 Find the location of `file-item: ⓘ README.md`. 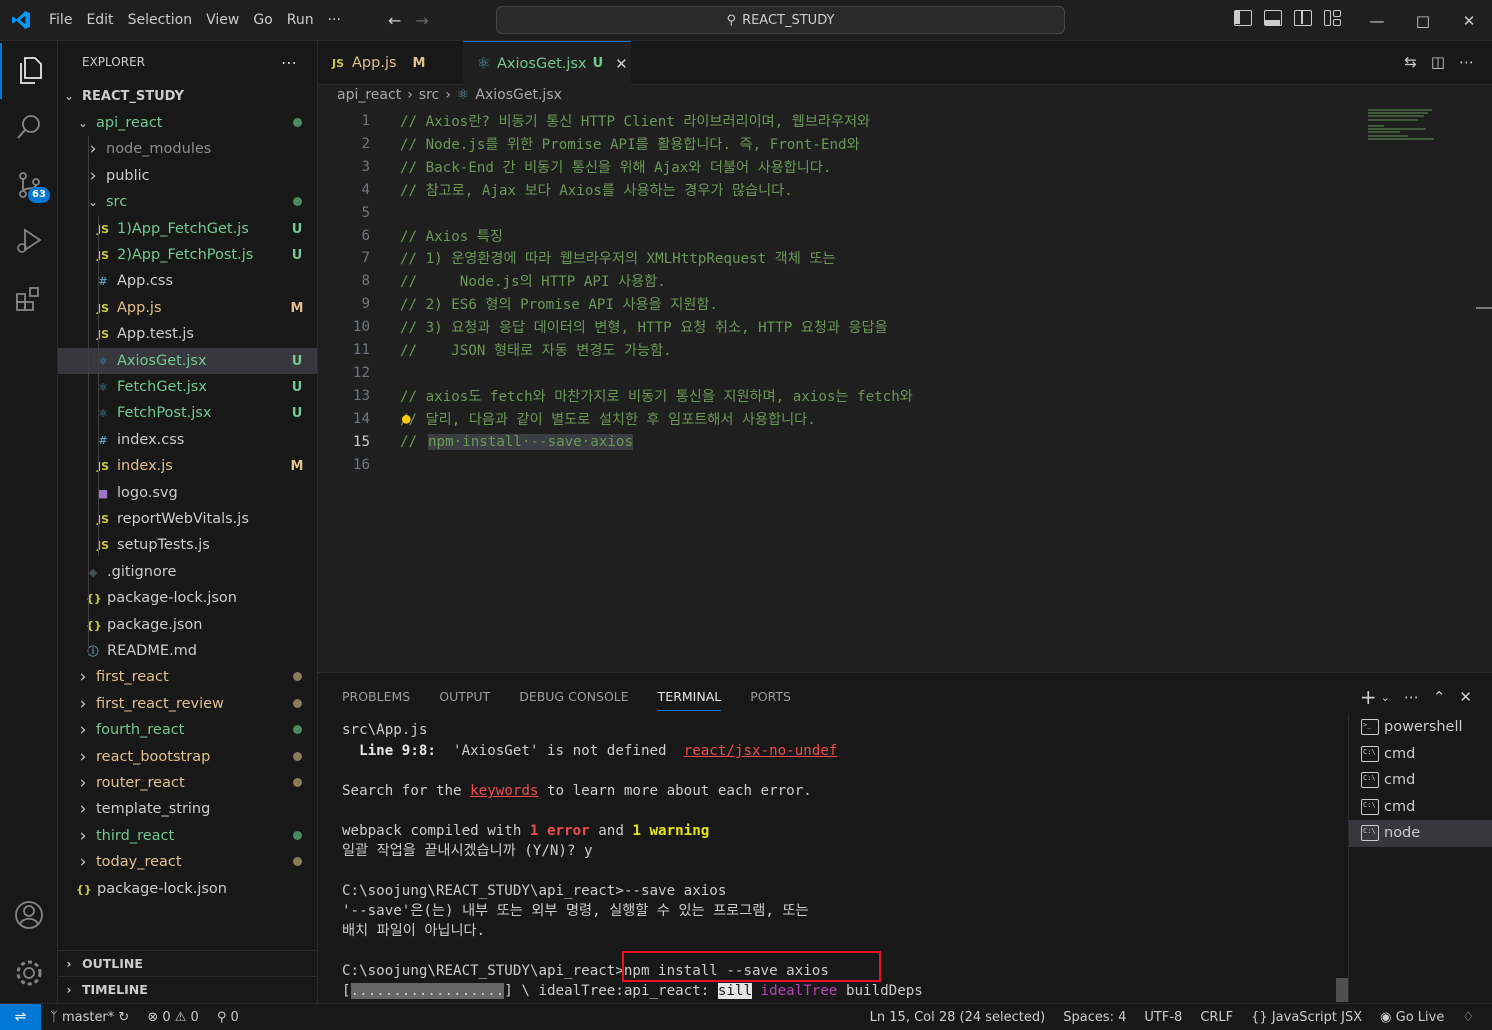

file-item: ⓘ README.md is located at coordinates (187, 651).